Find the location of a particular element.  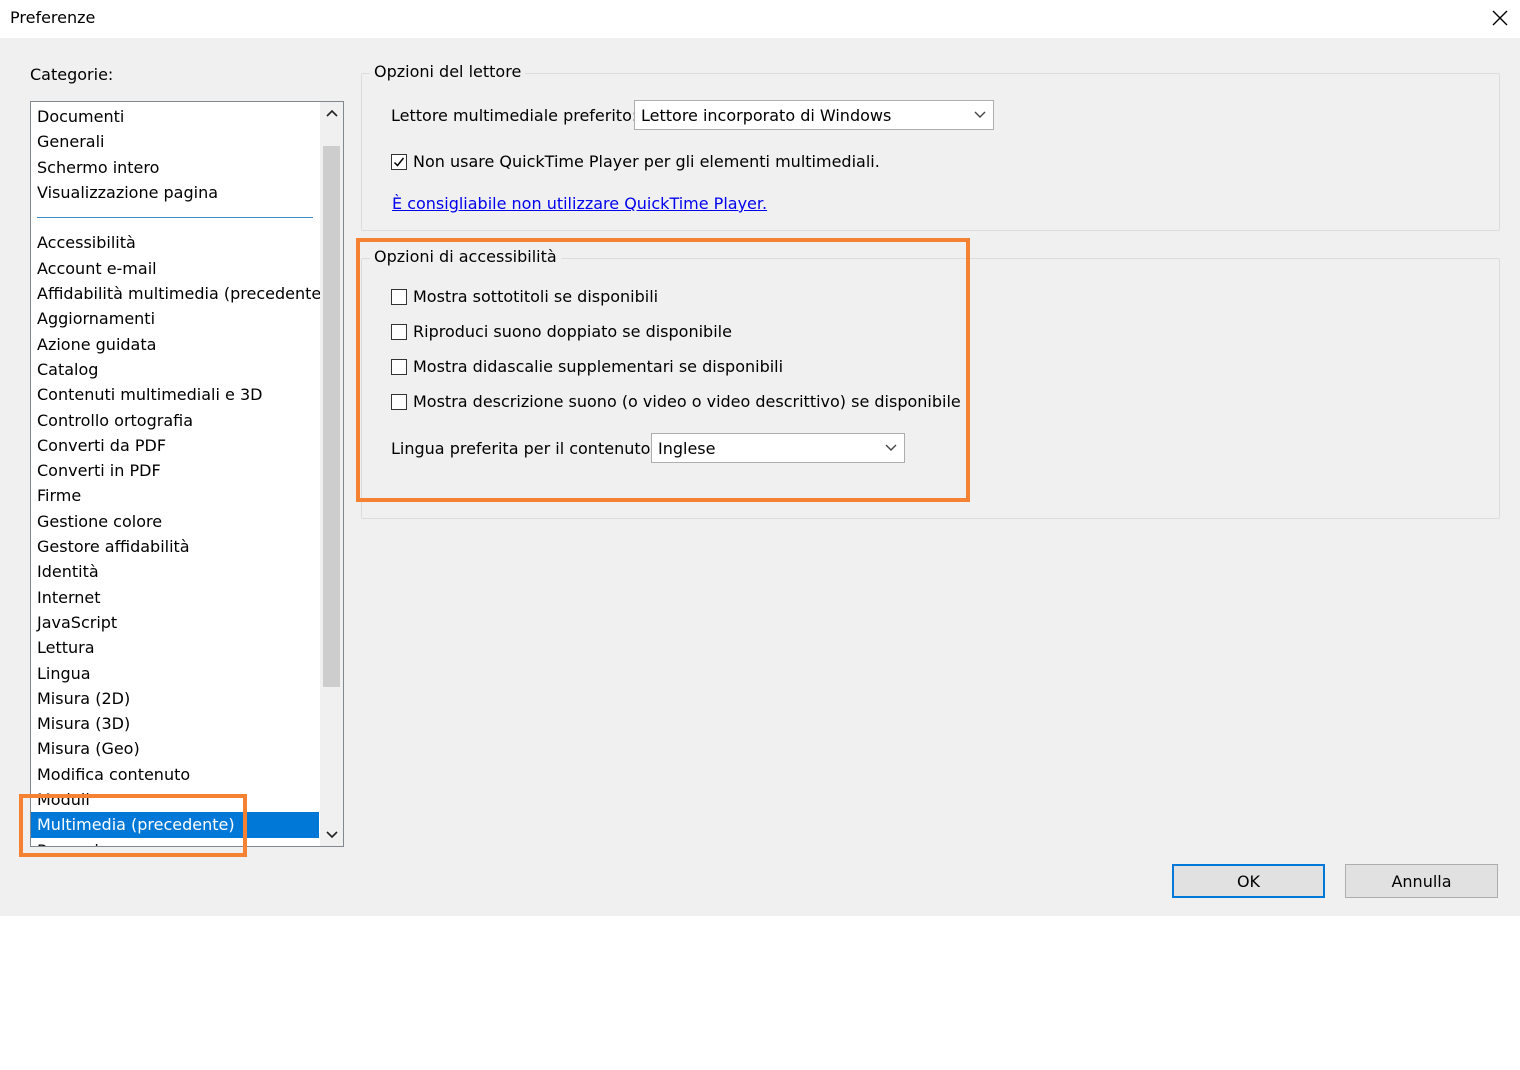

scroll-thumb is located at coordinates (331, 416).